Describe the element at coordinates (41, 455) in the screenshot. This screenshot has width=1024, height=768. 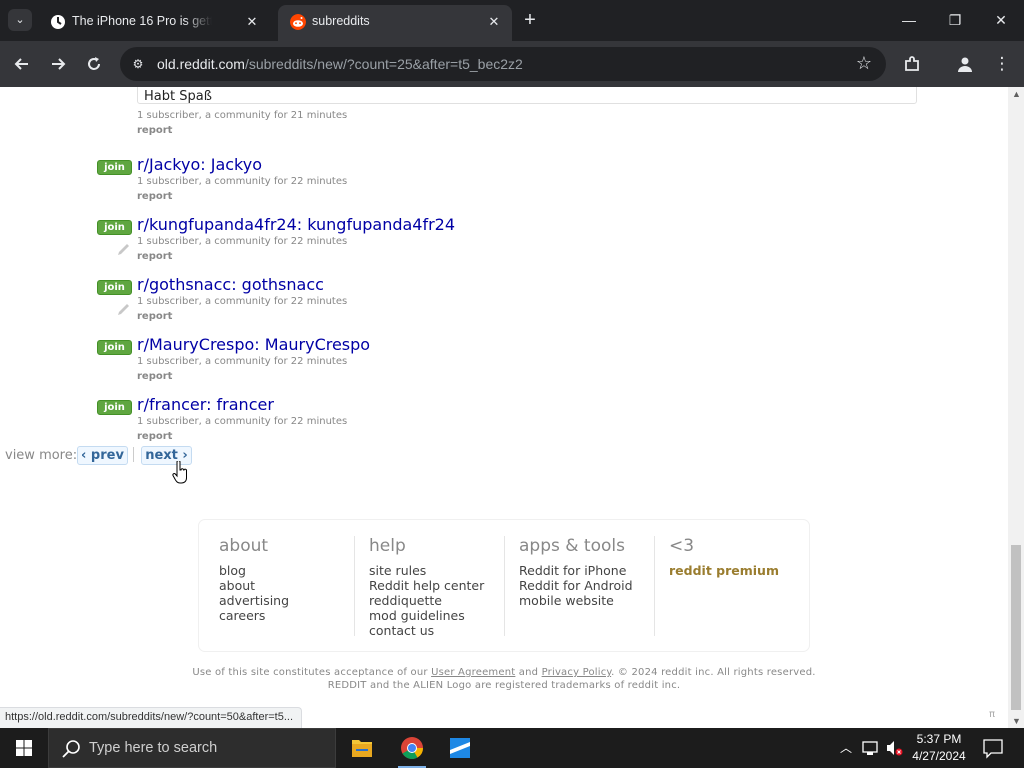
I see `view-more-label: view more:` at that location.